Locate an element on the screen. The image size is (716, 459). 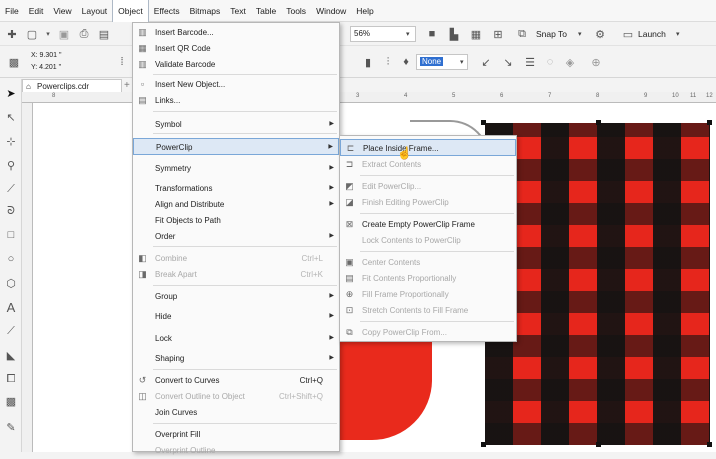
freehand-tool-icon: ⟋ is located at coordinates (11, 189).